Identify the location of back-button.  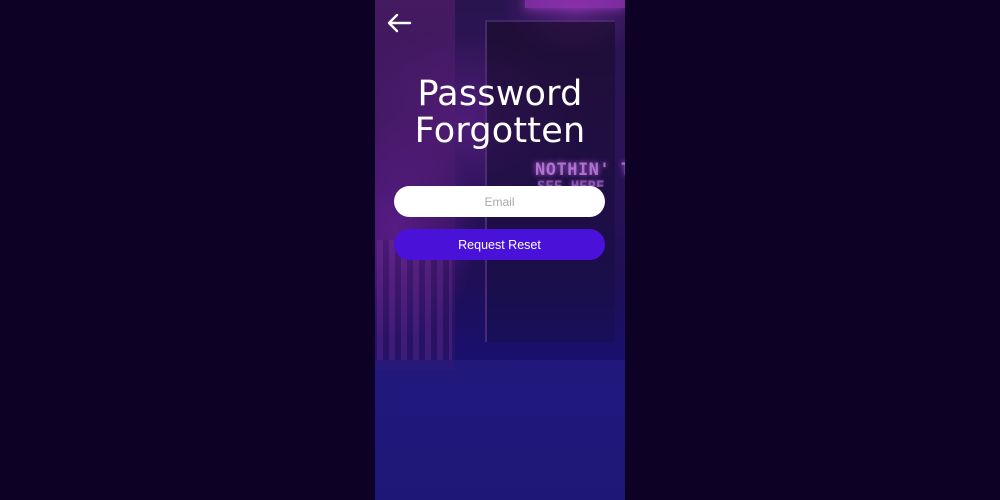
(399, 23).